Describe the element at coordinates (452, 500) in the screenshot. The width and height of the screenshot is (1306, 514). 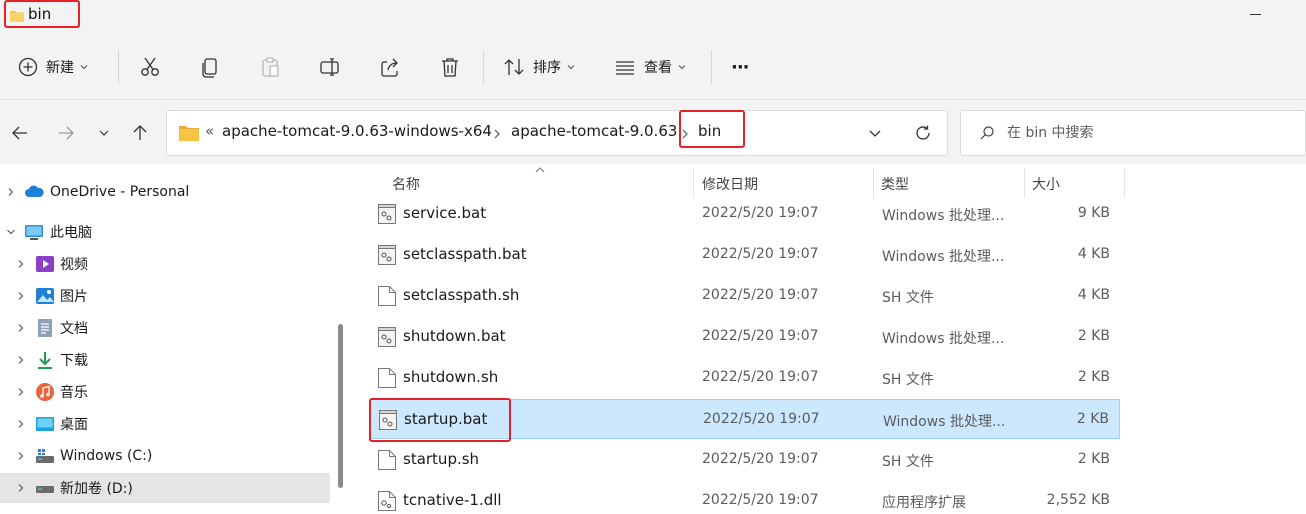
I see `file-name: tcnative-1.dll` at that location.